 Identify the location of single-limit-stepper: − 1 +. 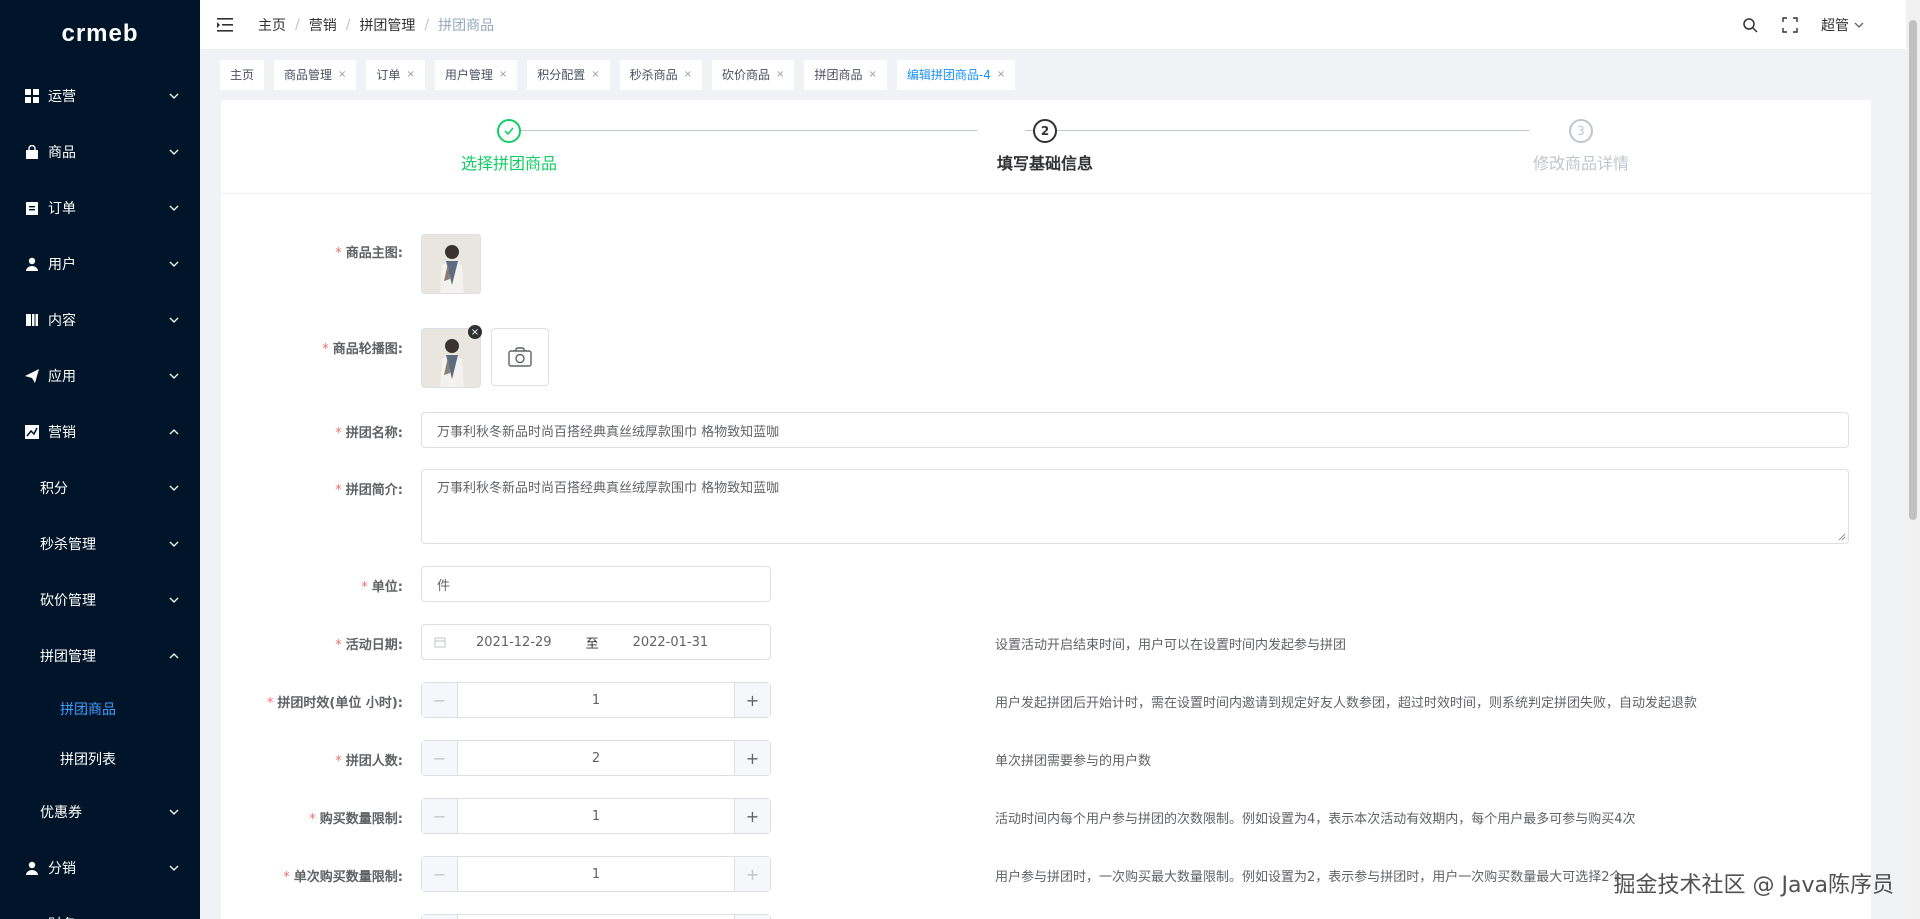
(596, 874).